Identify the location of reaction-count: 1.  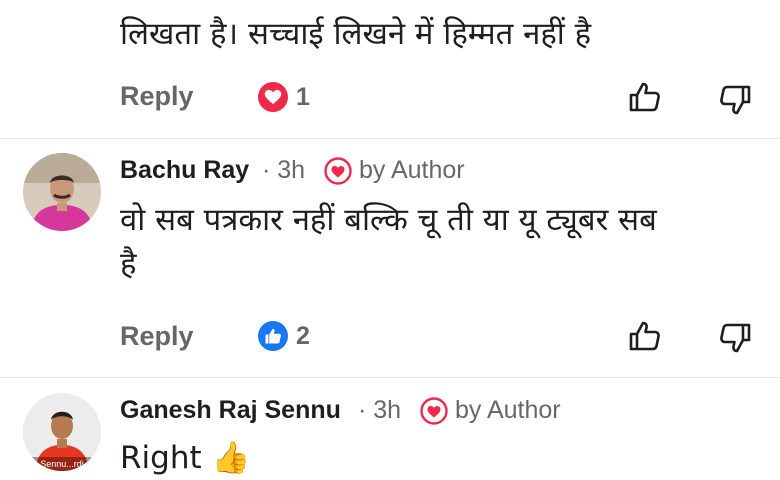
(303, 97).